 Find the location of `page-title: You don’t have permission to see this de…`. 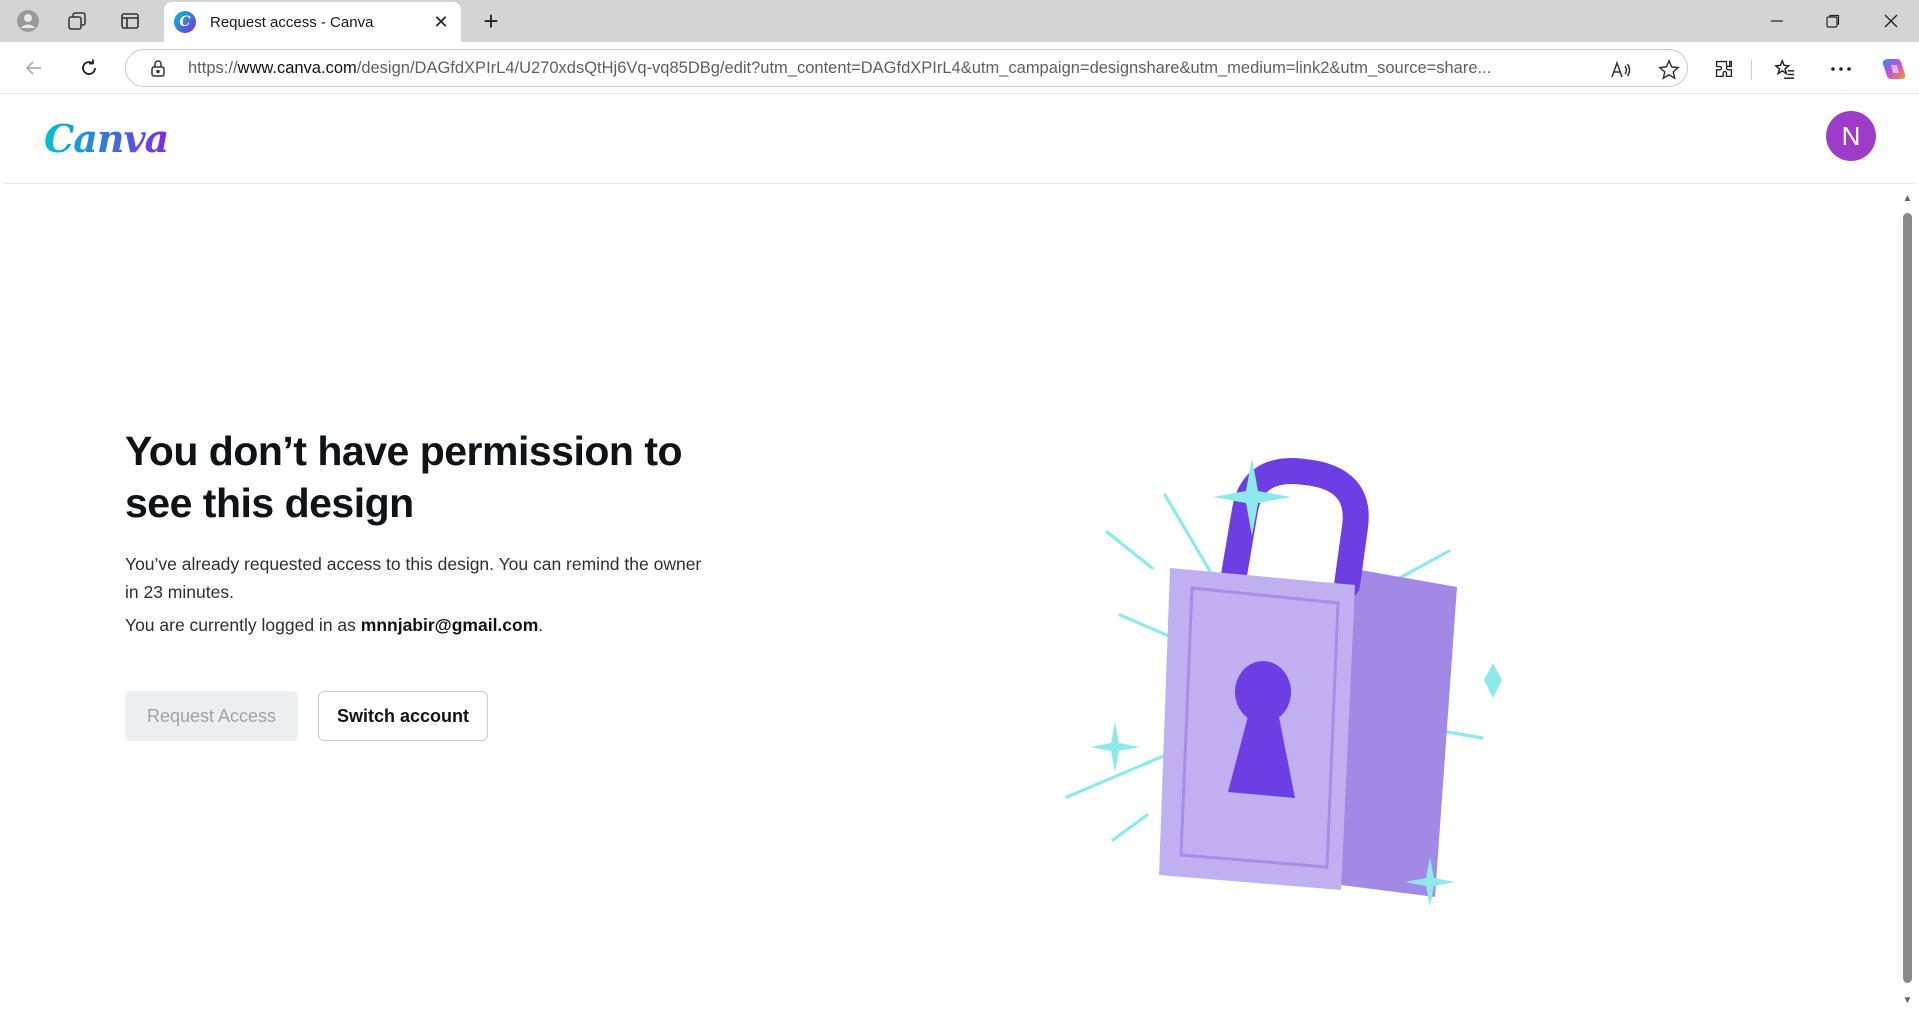

page-title: You don’t have permission to see this de… is located at coordinates (404, 477).